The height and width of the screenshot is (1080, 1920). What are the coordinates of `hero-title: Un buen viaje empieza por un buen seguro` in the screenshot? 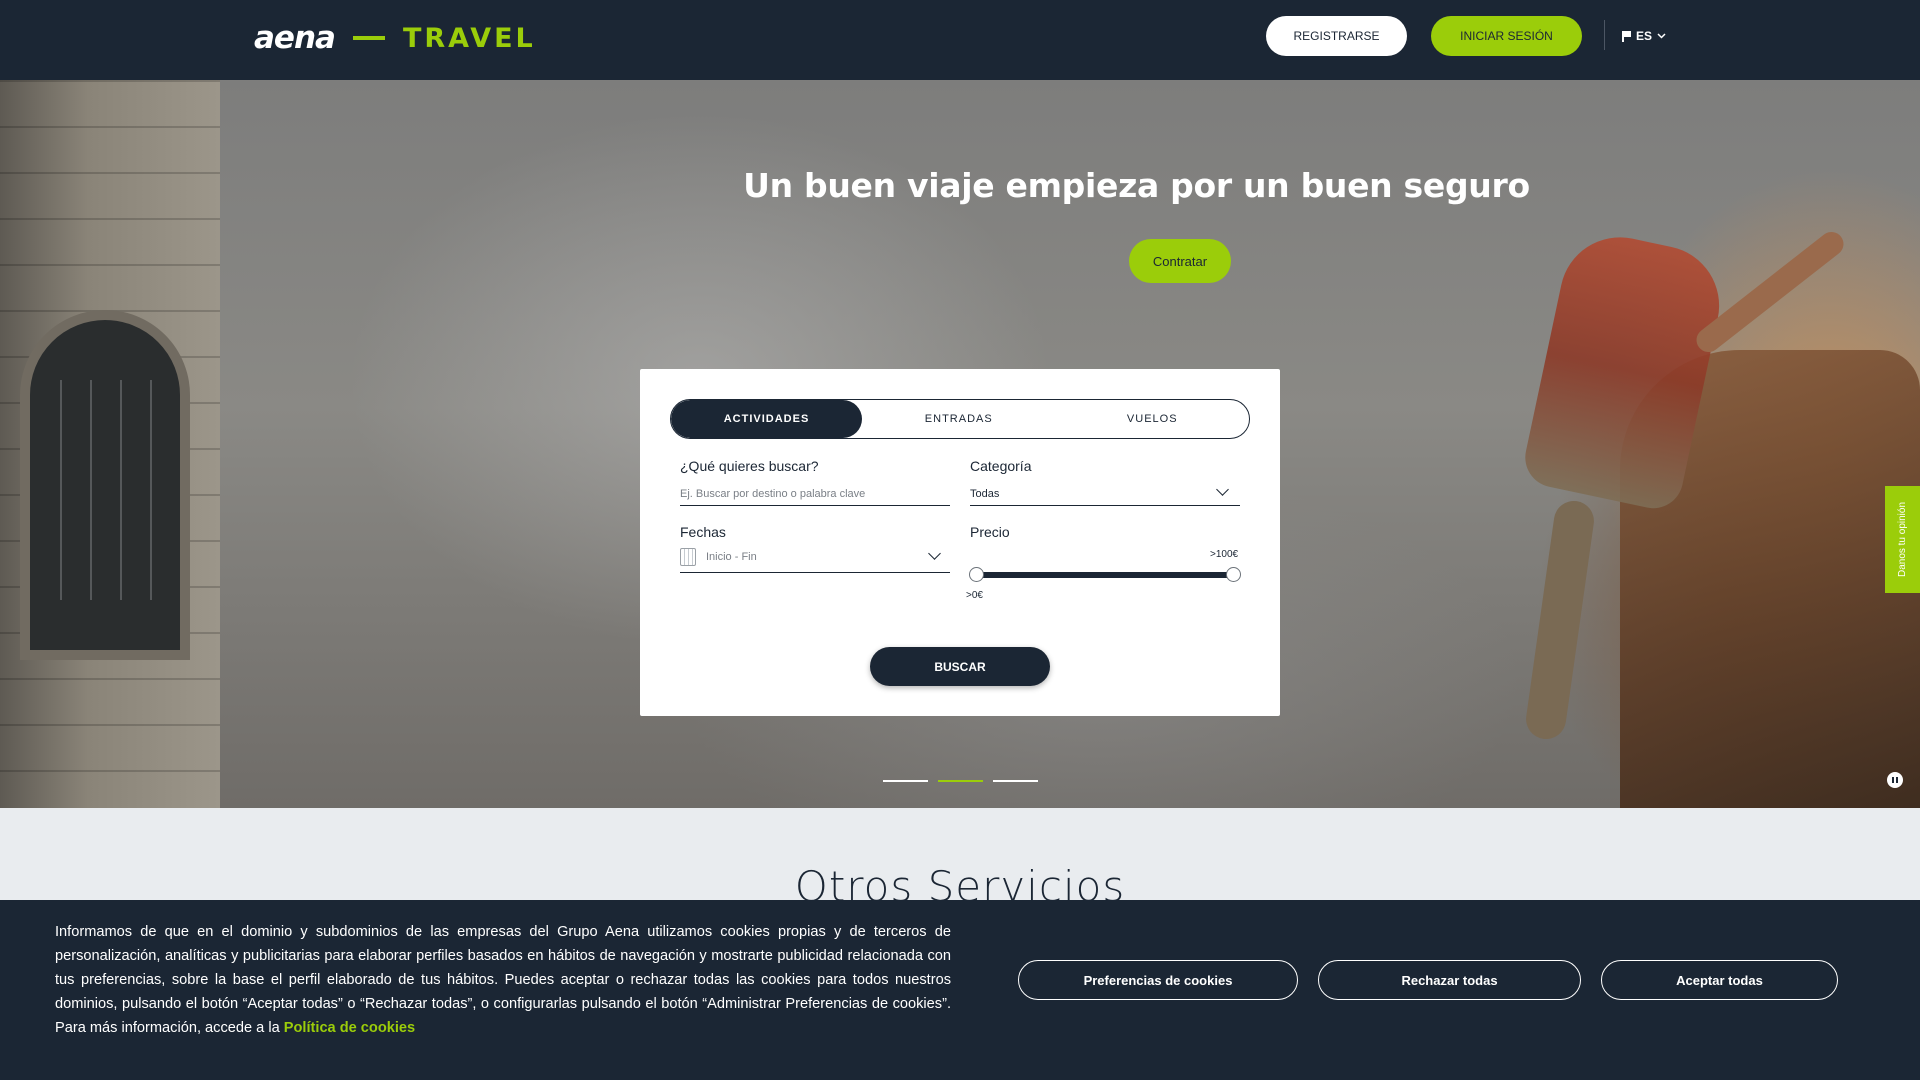 It's located at (1136, 185).